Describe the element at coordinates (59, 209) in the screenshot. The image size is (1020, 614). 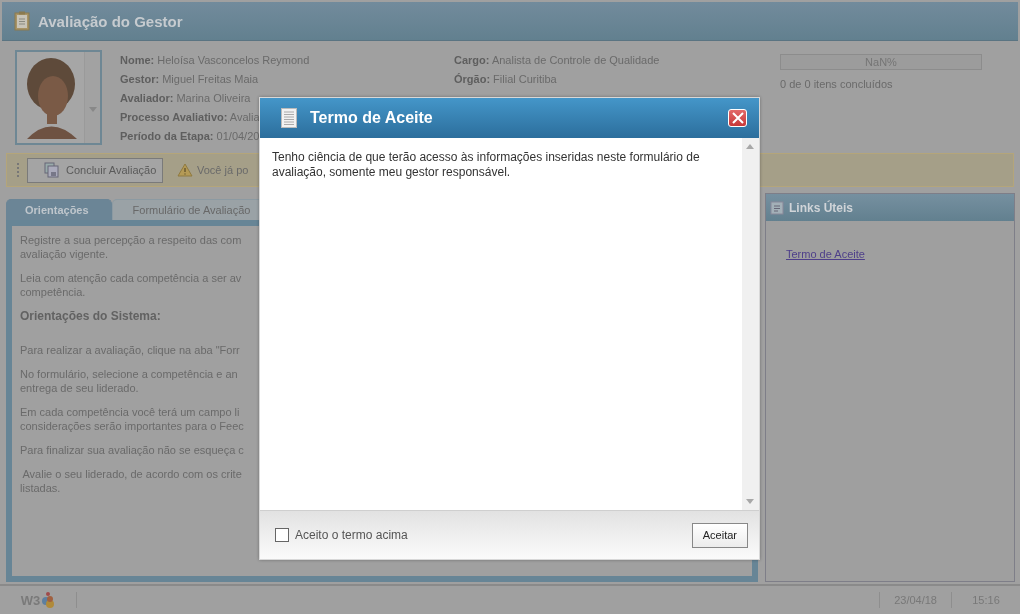
I see `tab: Orientações` at that location.